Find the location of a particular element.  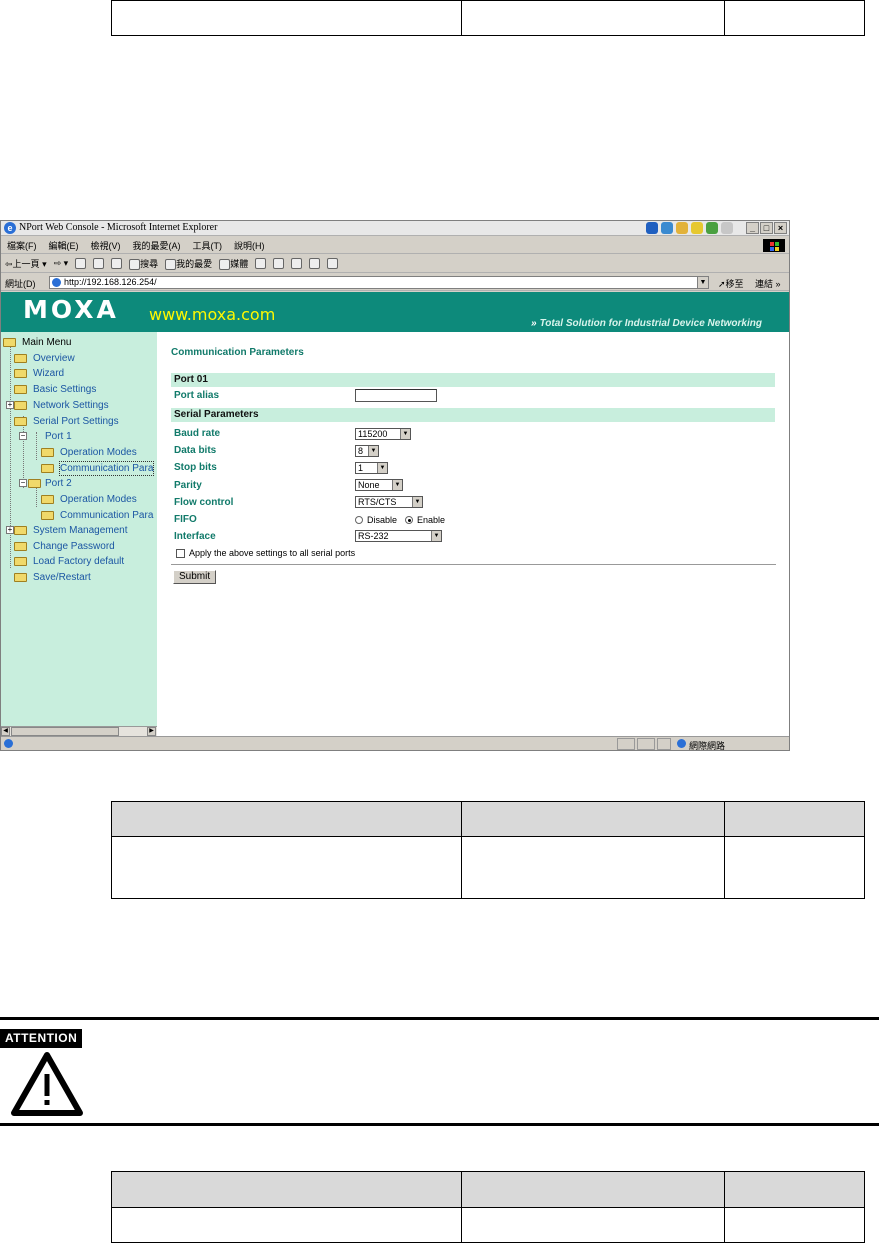

baud-rate-select: 115200 ▼ is located at coordinates (383, 434).